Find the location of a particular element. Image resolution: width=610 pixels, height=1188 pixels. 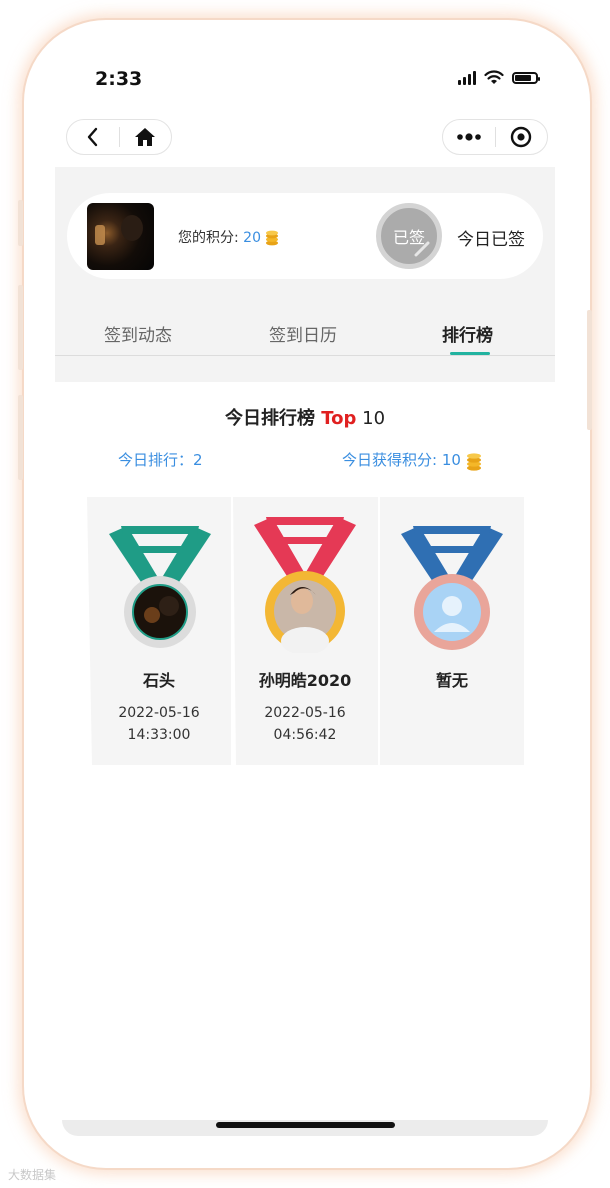

tab-leaderboard: 排行榜 is located at coordinates (467, 333).